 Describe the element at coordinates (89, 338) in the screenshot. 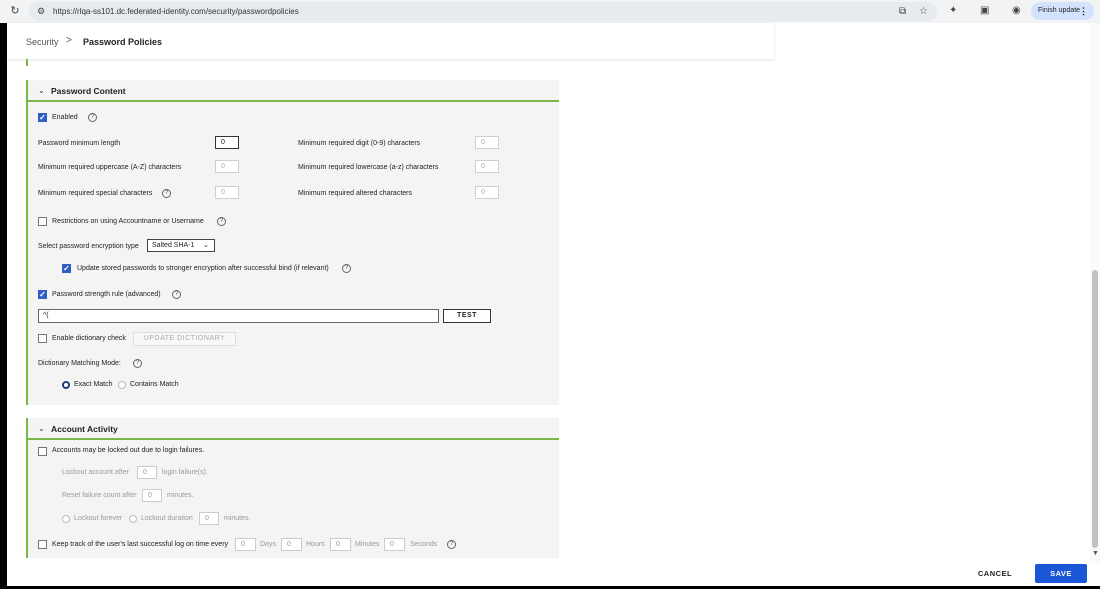

I see `dictionary-check-label: Enable dictionary check` at that location.